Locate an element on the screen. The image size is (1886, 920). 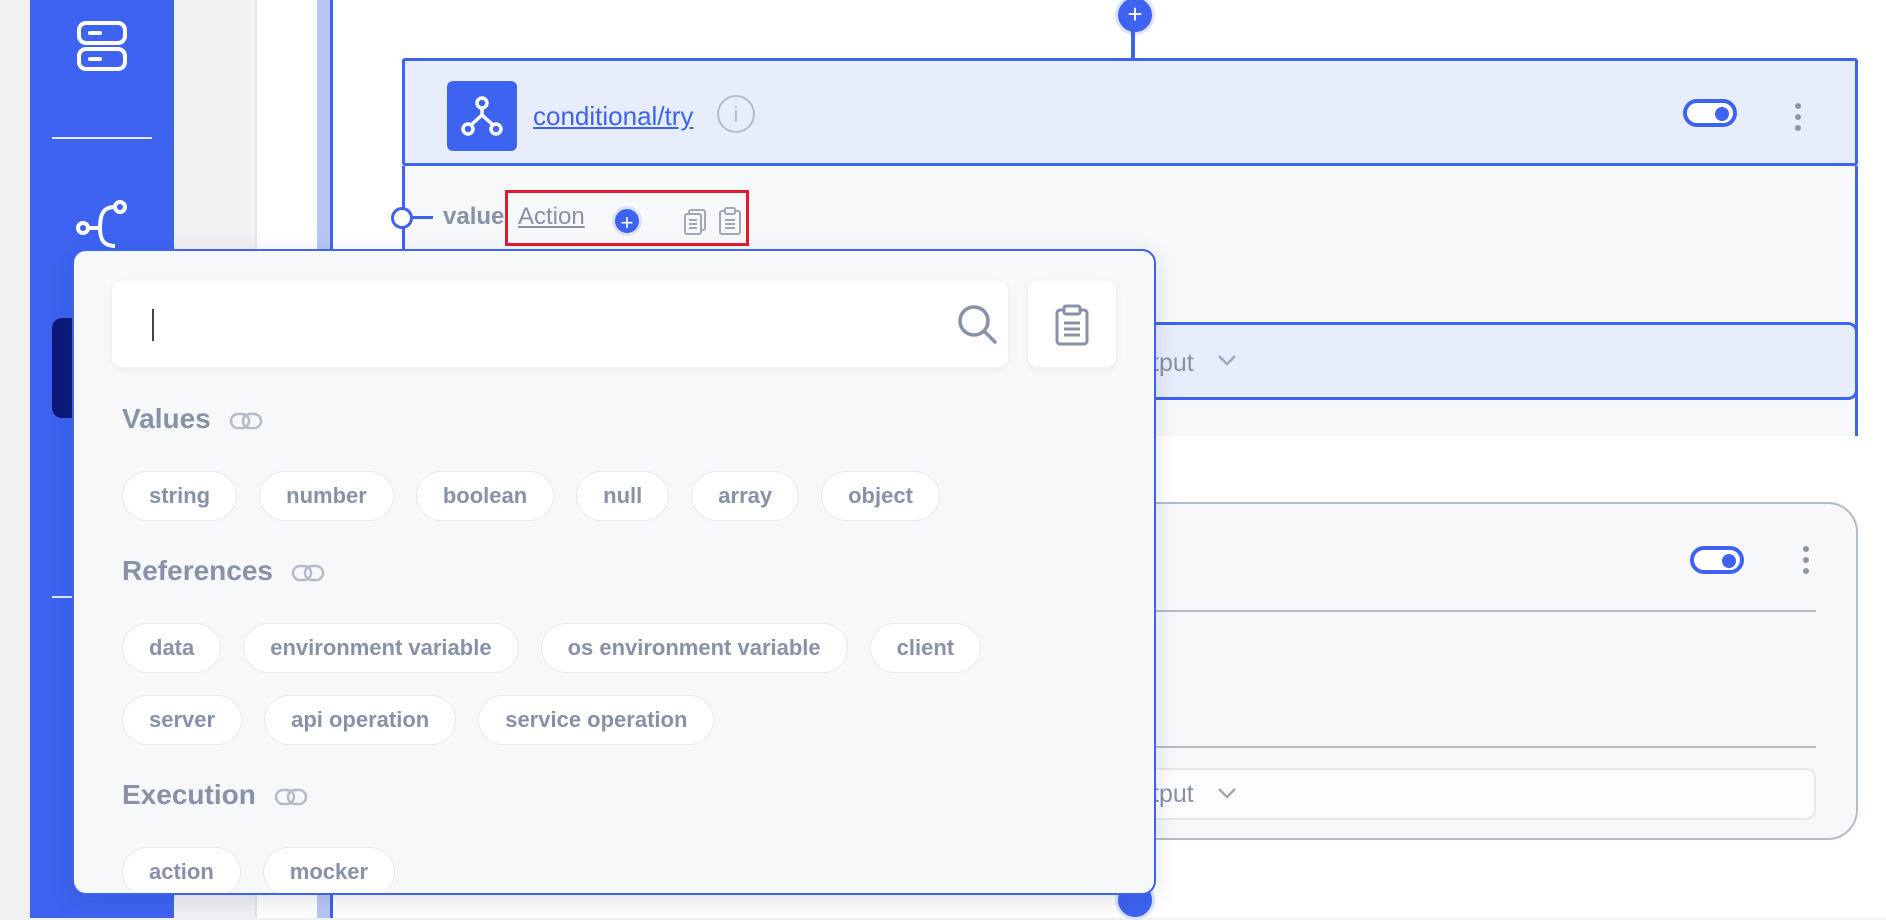
value-label: value is located at coordinates (474, 216).